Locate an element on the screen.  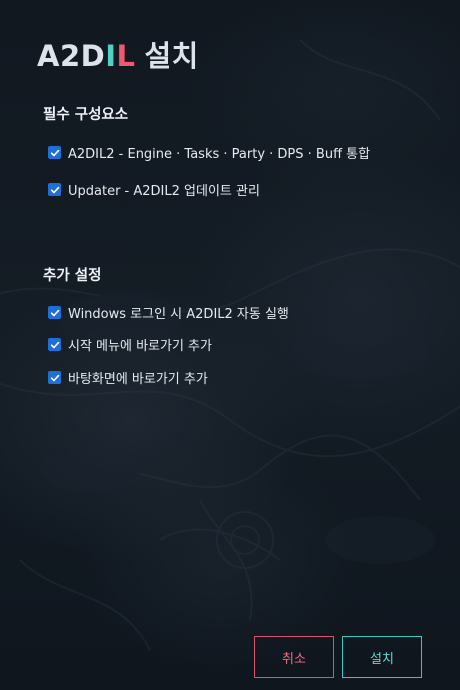
checkbox-autostart is located at coordinates (54, 312).